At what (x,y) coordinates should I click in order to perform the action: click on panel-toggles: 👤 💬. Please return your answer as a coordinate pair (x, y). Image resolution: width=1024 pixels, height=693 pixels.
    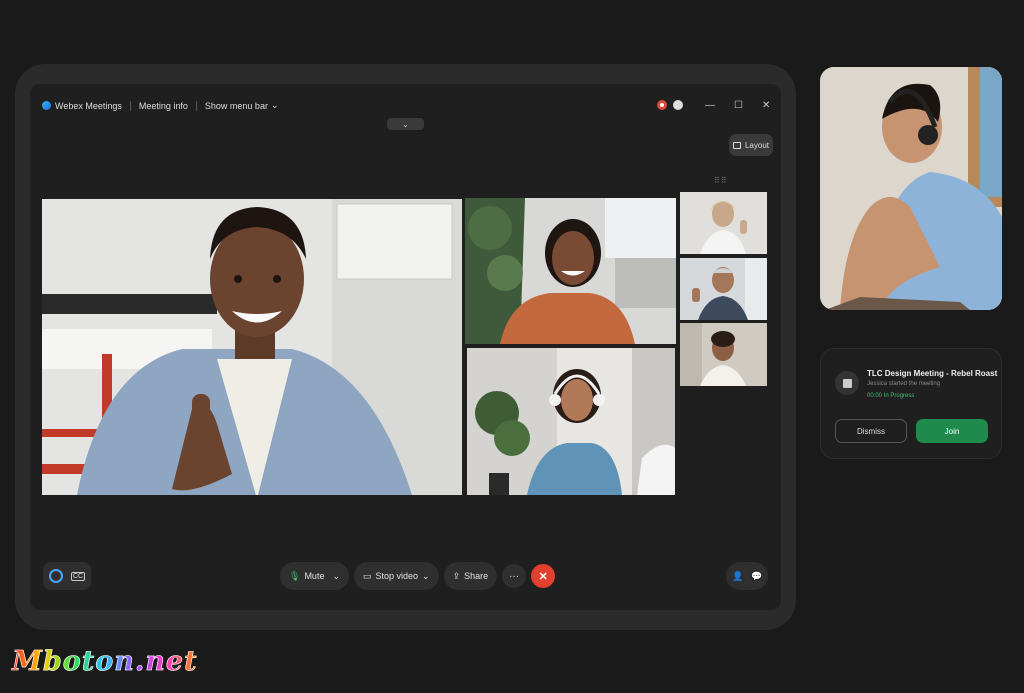
    Looking at the image, I should click on (747, 576).